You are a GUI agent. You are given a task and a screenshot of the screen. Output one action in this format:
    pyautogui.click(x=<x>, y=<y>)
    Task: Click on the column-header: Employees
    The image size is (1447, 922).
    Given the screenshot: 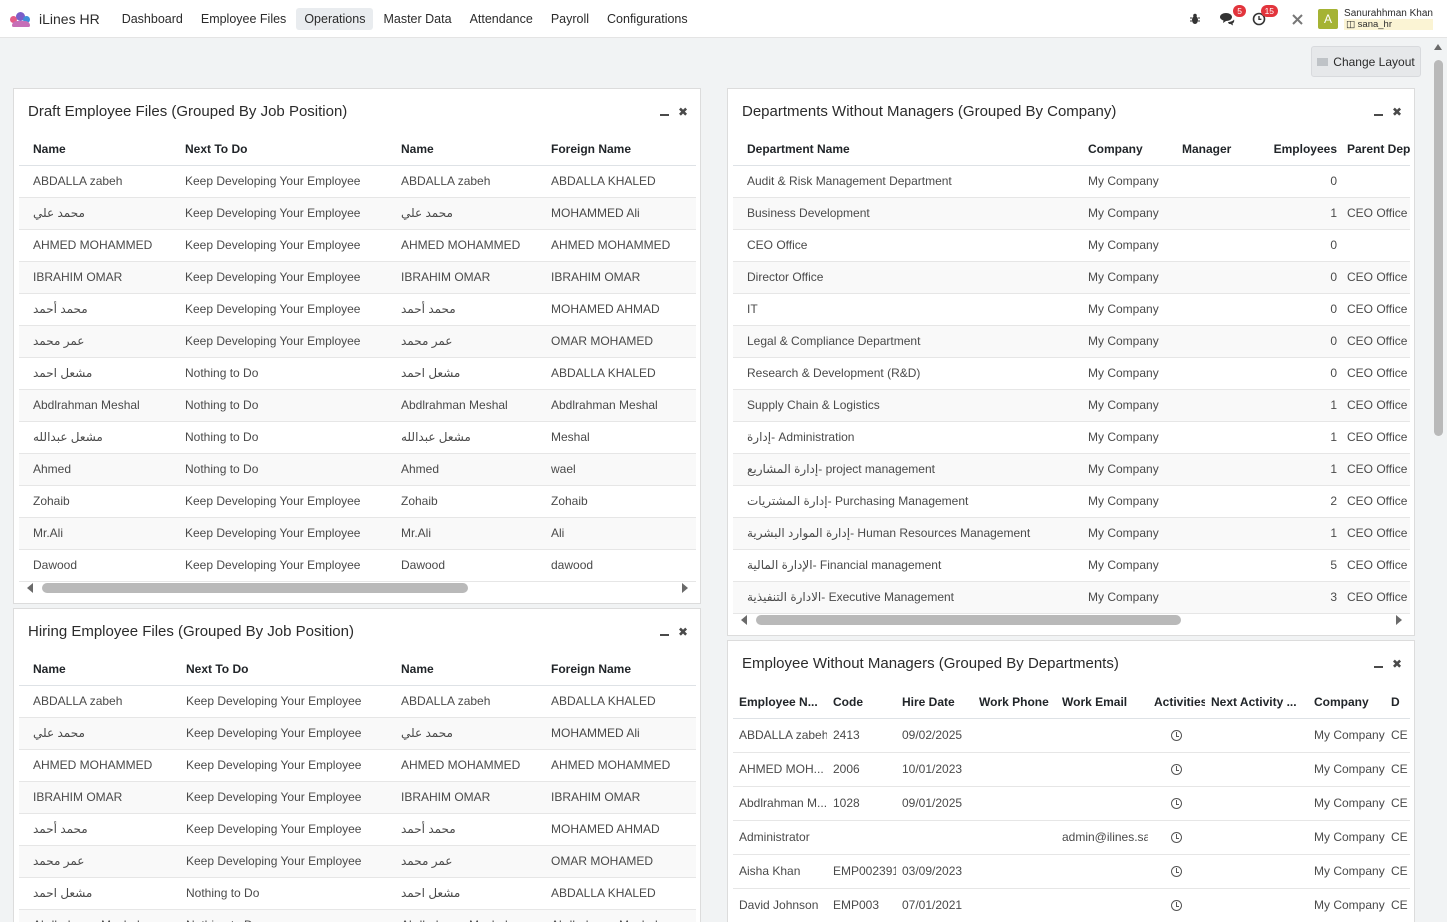 What is the action you would take?
    pyautogui.click(x=1298, y=149)
    